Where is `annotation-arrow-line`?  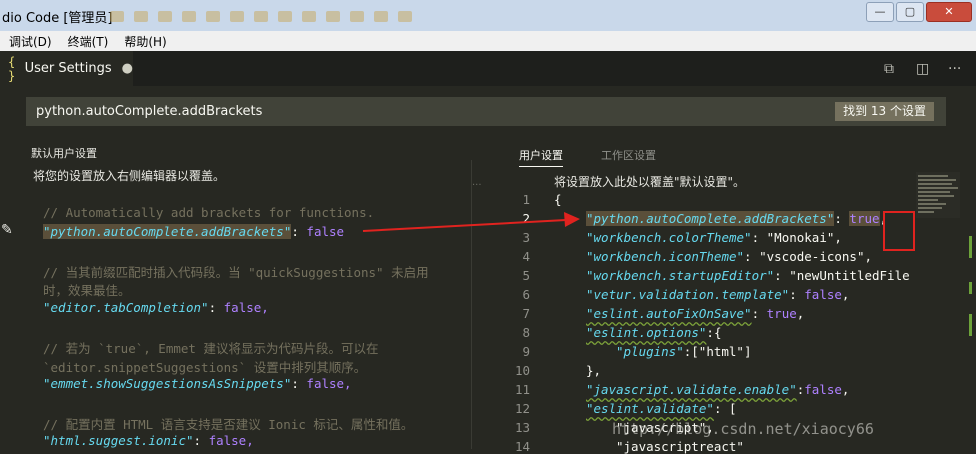 annotation-arrow-line is located at coordinates (464, 225).